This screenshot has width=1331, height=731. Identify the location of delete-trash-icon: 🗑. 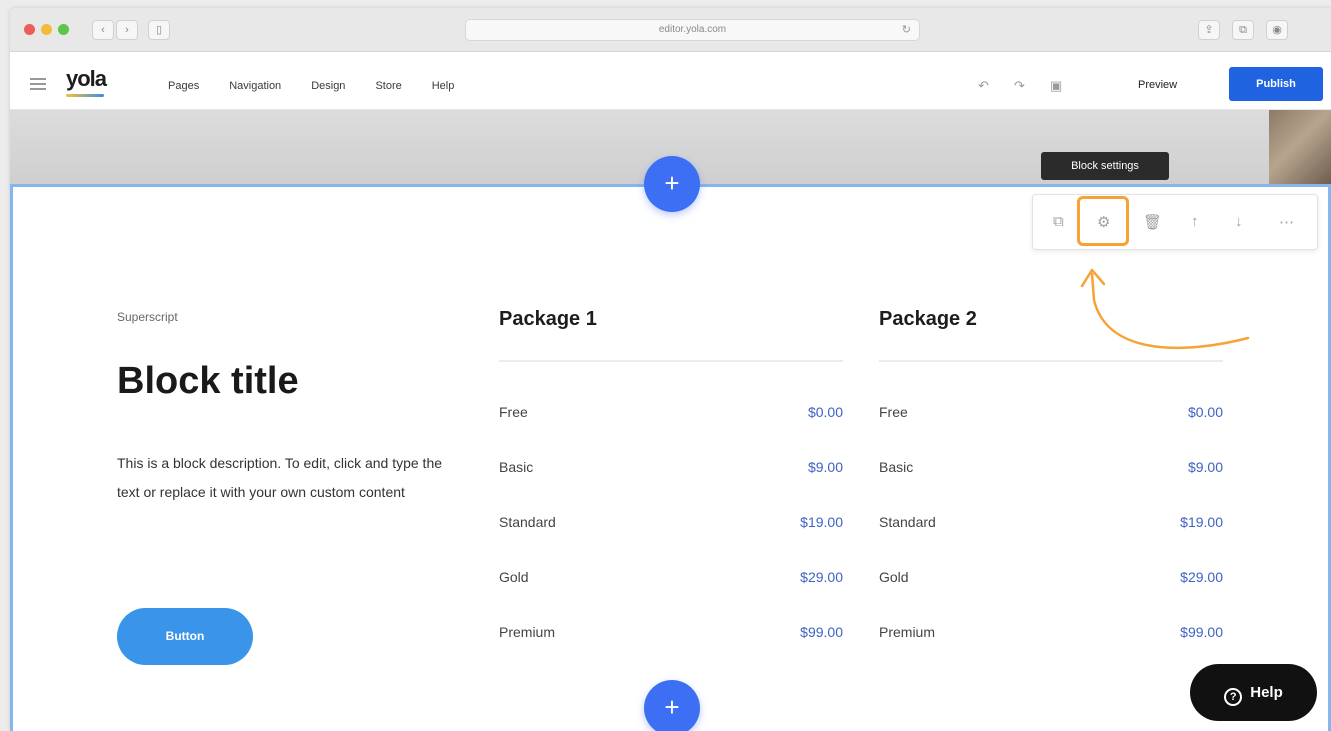
(1152, 222).